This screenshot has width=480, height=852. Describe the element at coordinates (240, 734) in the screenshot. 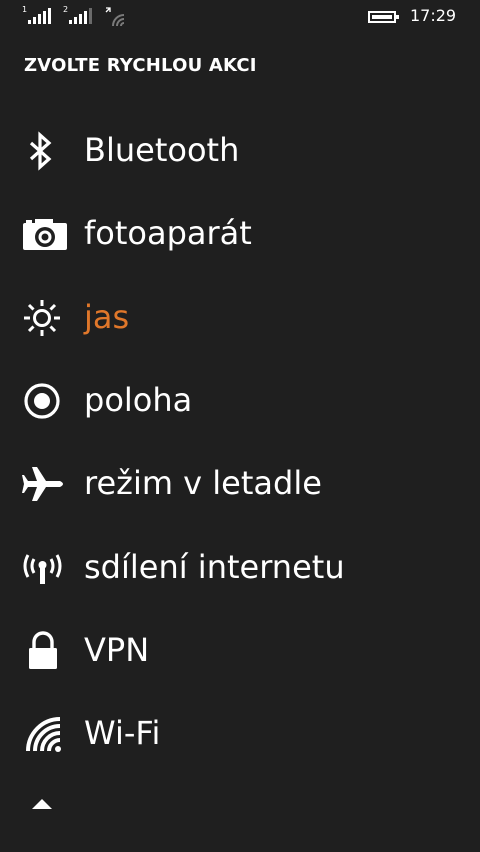

I see `action-wifi: Wi-Fi` at that location.